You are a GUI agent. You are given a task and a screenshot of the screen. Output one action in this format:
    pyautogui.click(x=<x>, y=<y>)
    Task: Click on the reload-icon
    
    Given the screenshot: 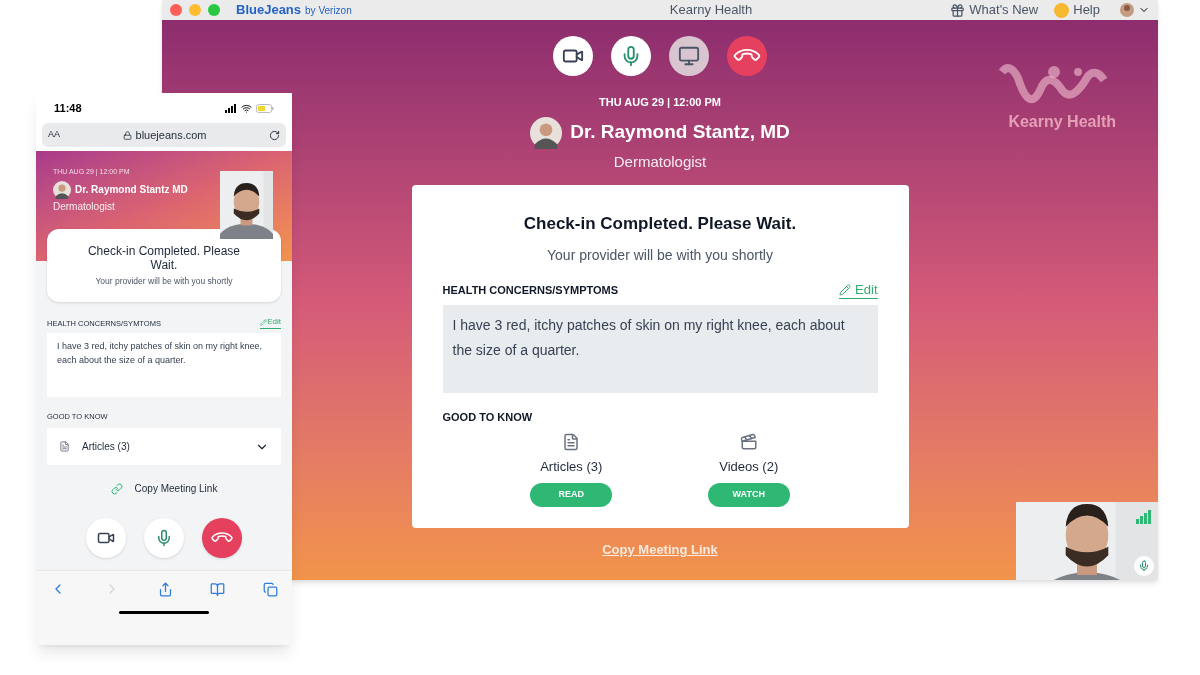 What is the action you would take?
    pyautogui.click(x=274, y=135)
    